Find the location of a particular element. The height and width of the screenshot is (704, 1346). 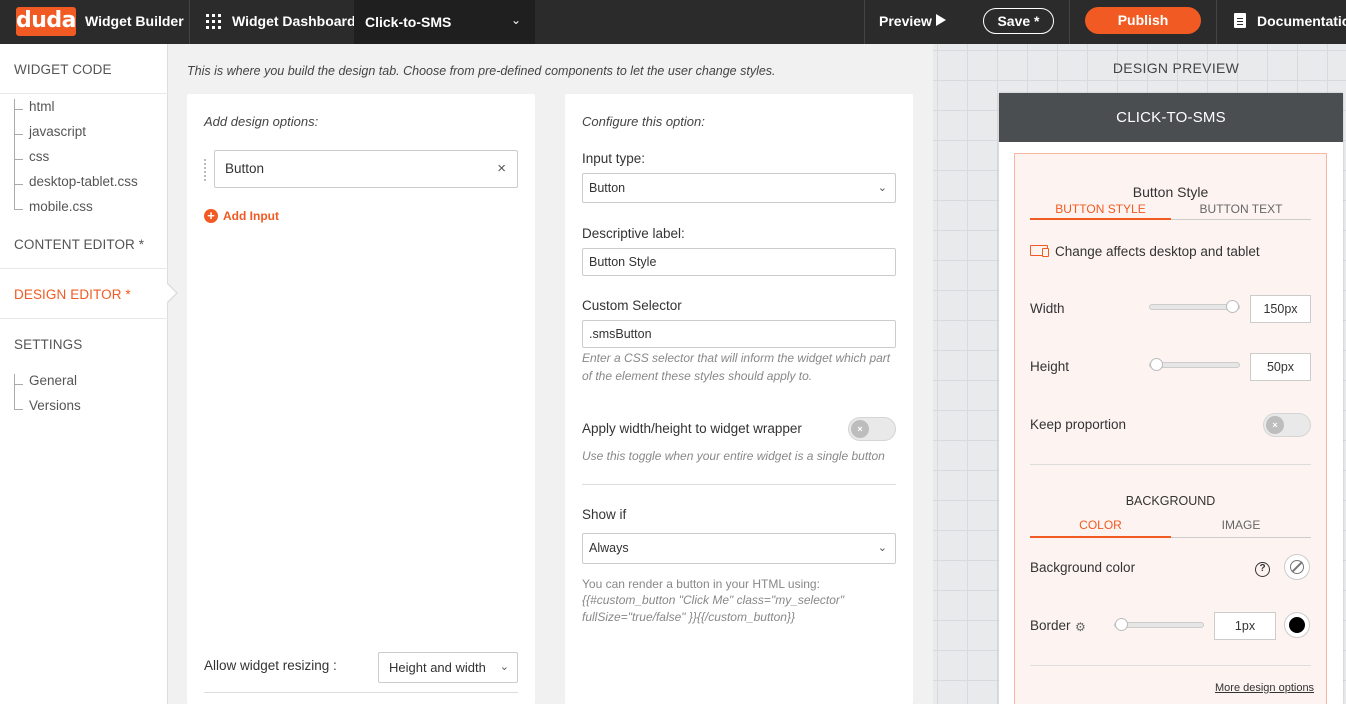

grid-icon is located at coordinates (213, 21).